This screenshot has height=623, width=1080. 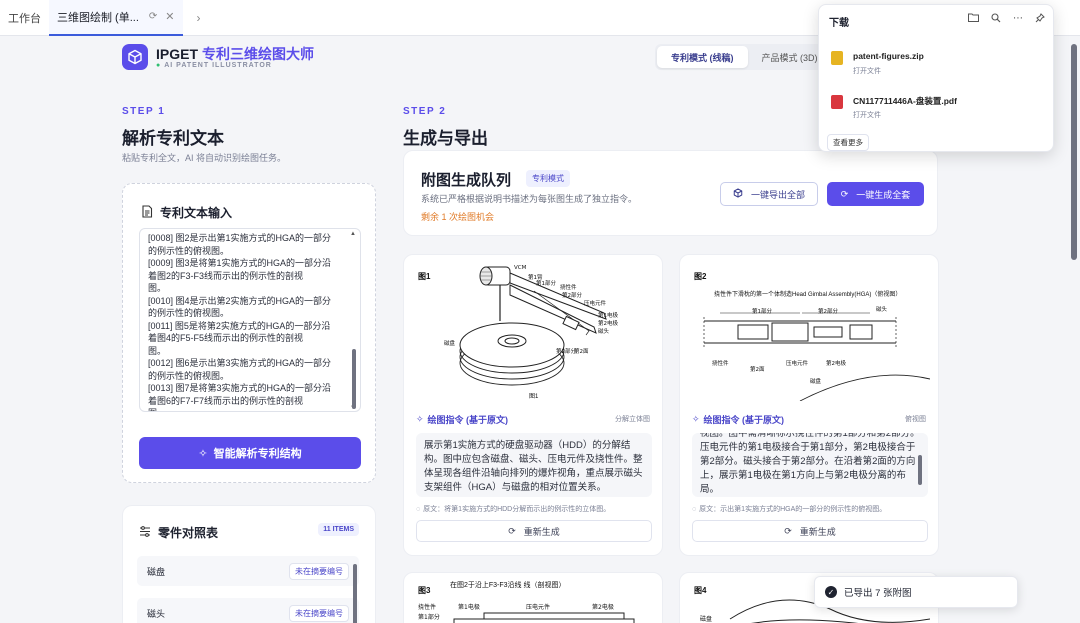 I want to click on view-type: 分解立体图, so click(x=632, y=419).